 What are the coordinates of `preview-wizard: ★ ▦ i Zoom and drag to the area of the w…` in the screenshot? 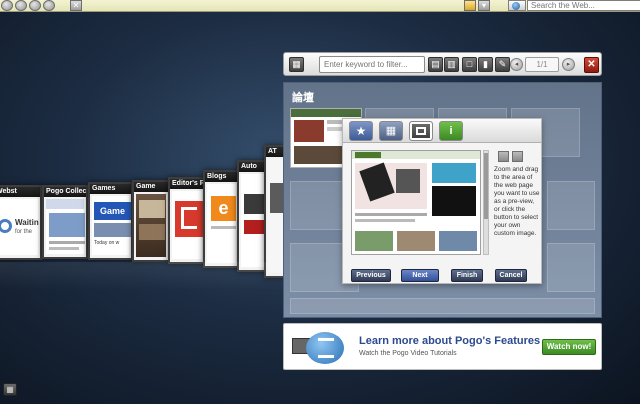 It's located at (442, 201).